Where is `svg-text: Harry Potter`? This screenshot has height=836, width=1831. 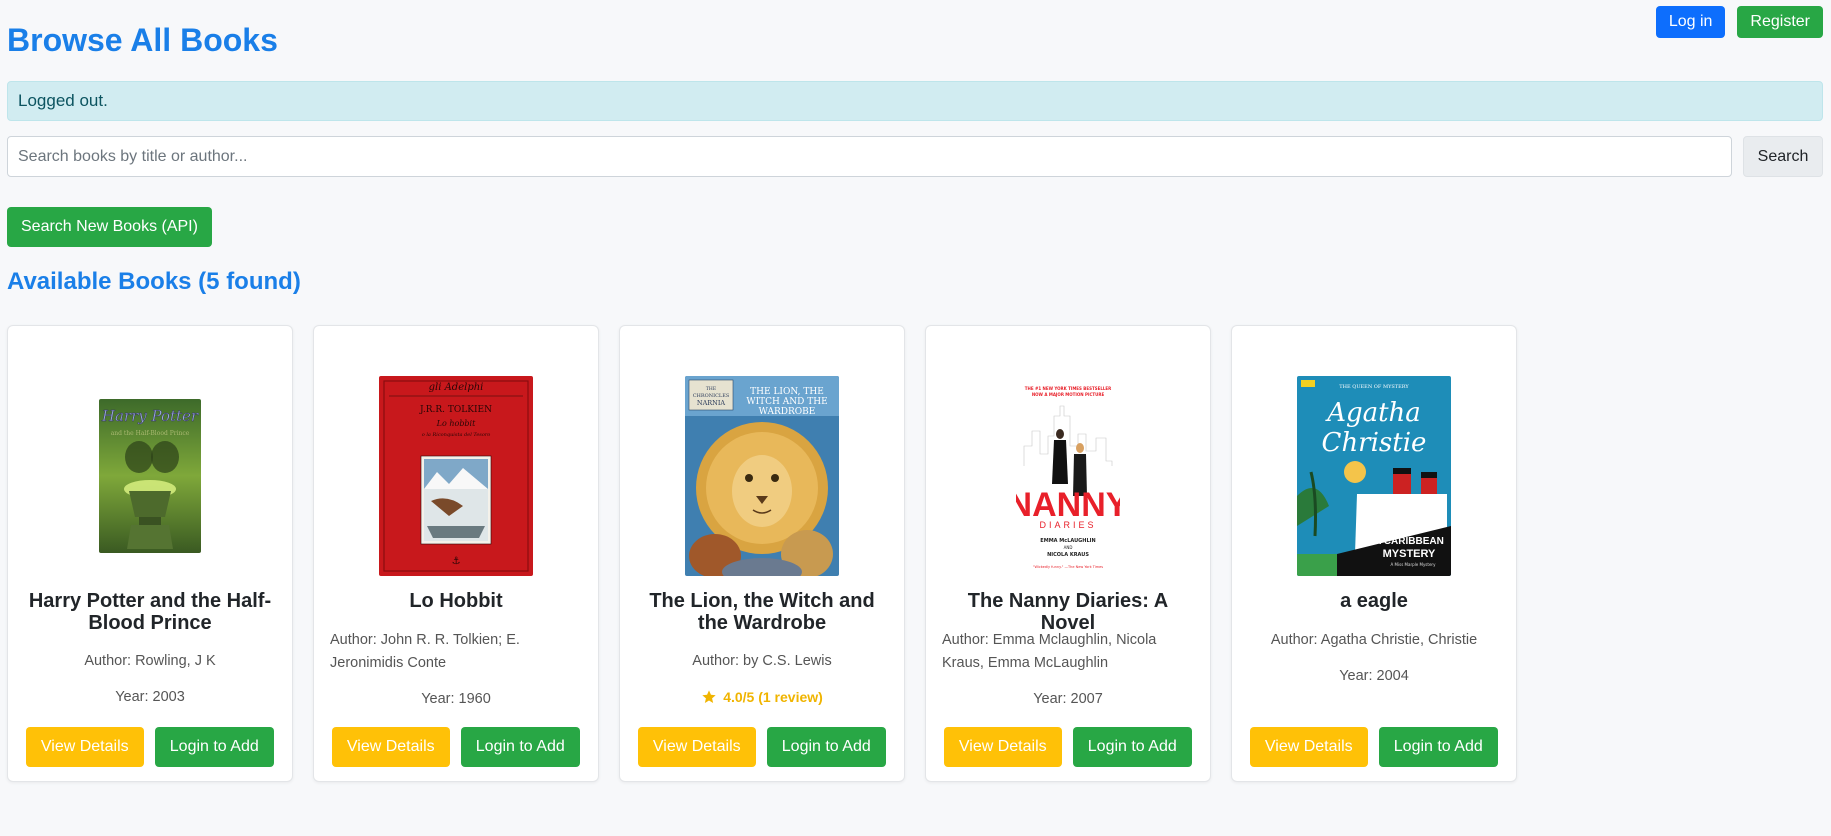
svg-text: Harry Potter is located at coordinates (150, 416).